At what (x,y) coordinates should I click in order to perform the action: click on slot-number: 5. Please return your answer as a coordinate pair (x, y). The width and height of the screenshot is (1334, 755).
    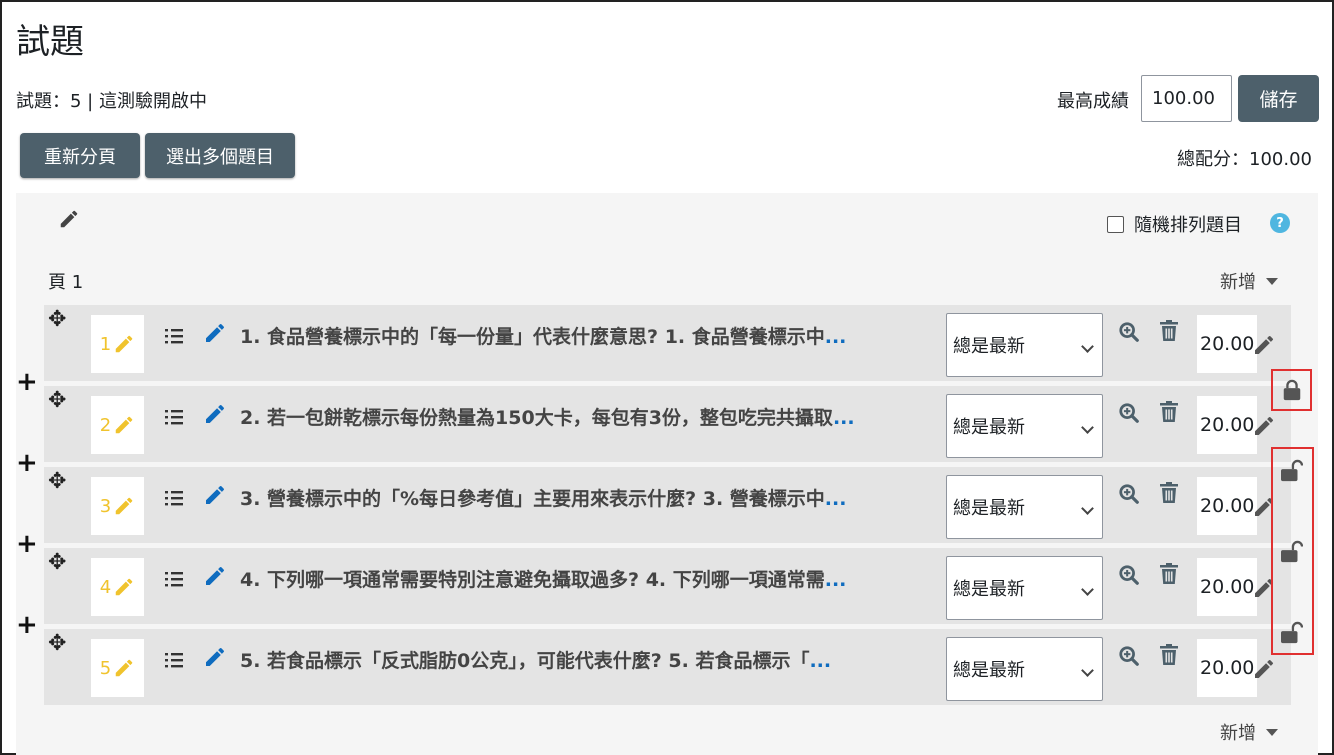
    Looking at the image, I should click on (117, 668).